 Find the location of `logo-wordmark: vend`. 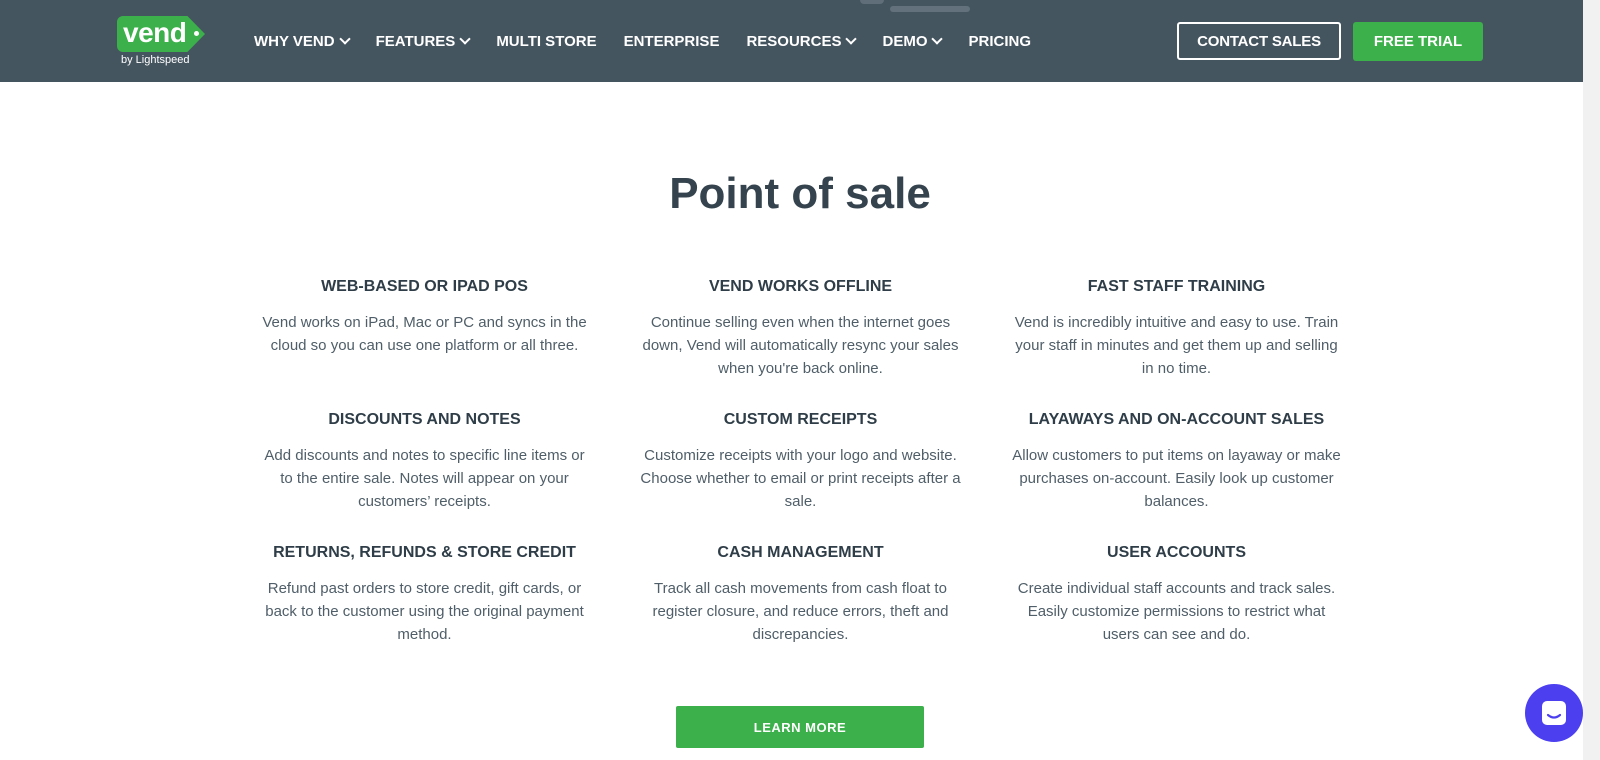

logo-wordmark: vend is located at coordinates (155, 32).